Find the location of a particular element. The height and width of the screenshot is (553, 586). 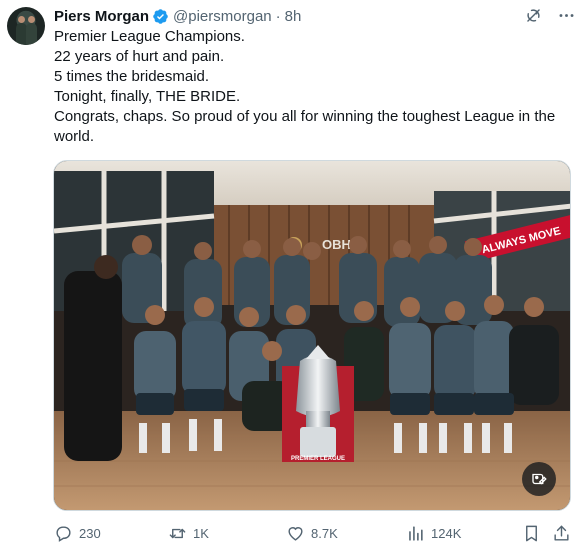

header-actions is located at coordinates (550, 15).